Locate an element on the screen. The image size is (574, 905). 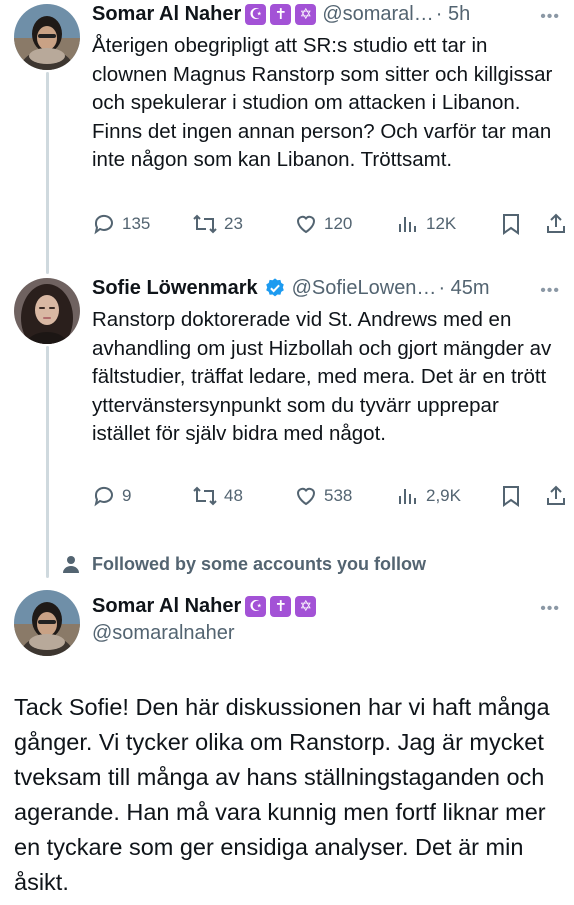
repost-count: 23 is located at coordinates (233, 223).